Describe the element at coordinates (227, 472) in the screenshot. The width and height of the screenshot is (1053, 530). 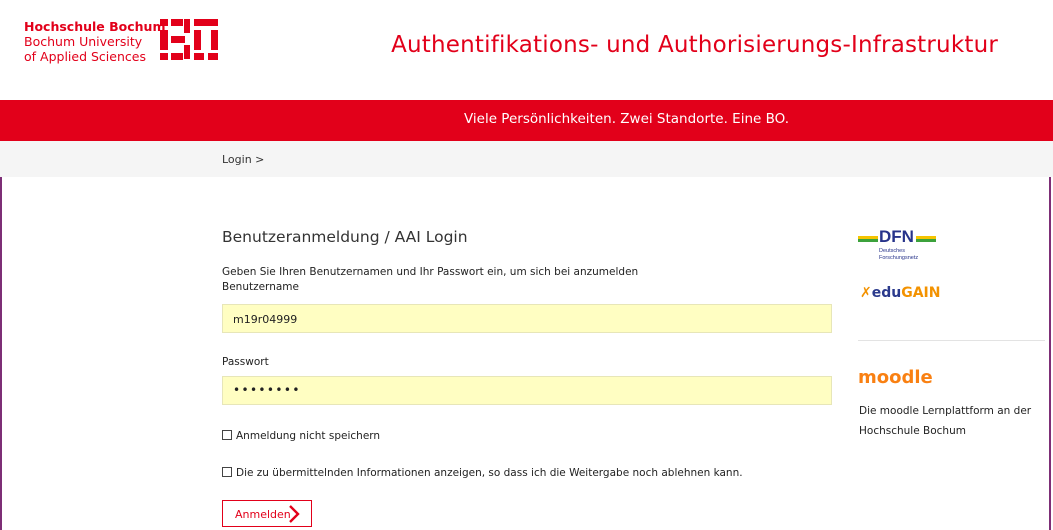
I see `show-info-checkbox` at that location.